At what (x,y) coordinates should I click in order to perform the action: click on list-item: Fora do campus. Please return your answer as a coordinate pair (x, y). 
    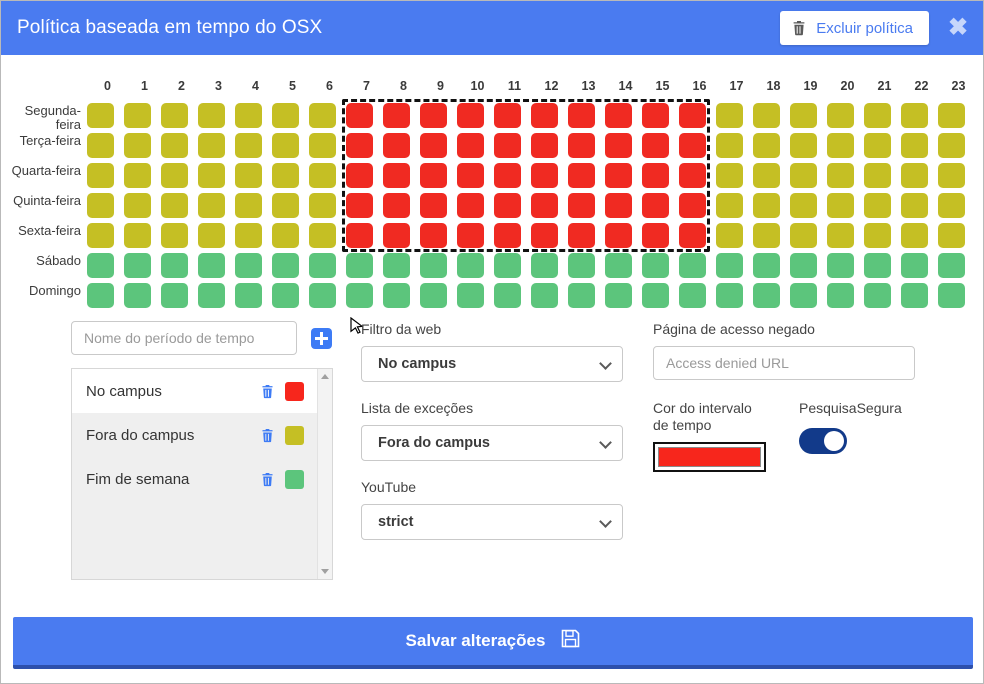
    Looking at the image, I should click on (202, 435).